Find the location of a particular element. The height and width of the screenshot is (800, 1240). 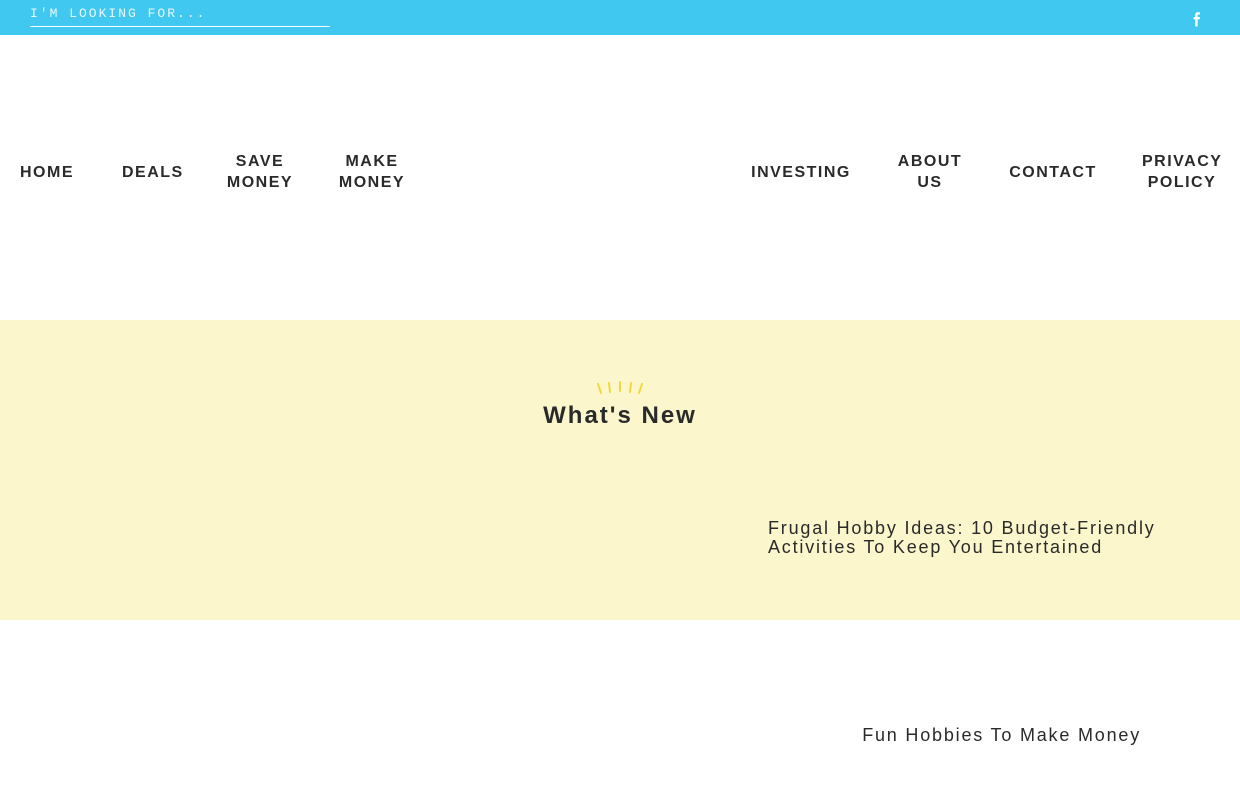

nav-make-money: MAKE MONEY is located at coordinates (372, 172).